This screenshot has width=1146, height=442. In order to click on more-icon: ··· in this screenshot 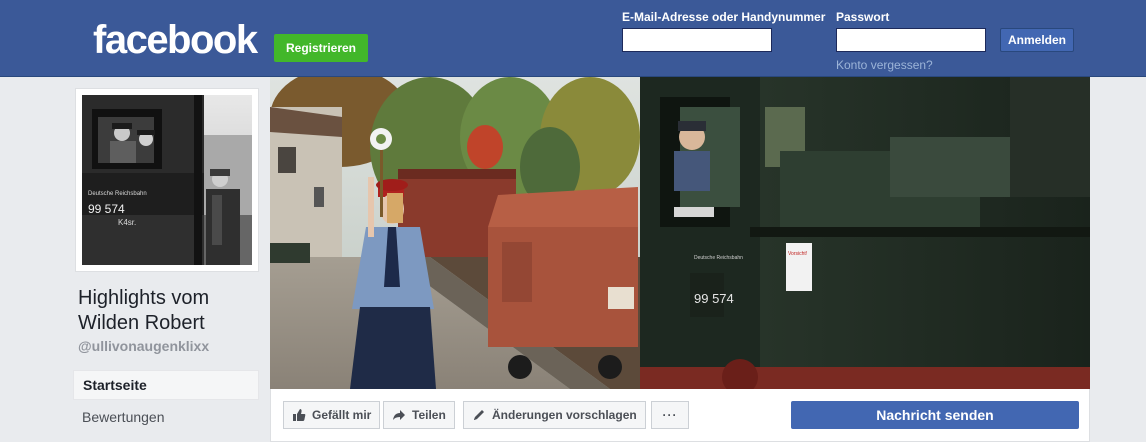, I will do `click(670, 415)`.